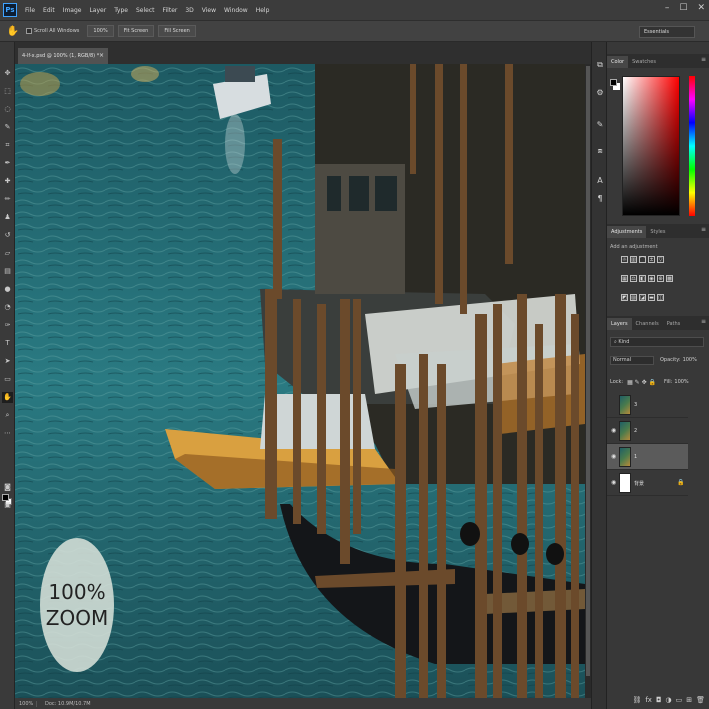  Describe the element at coordinates (30, 10) in the screenshot. I see `menu-file: File` at that location.